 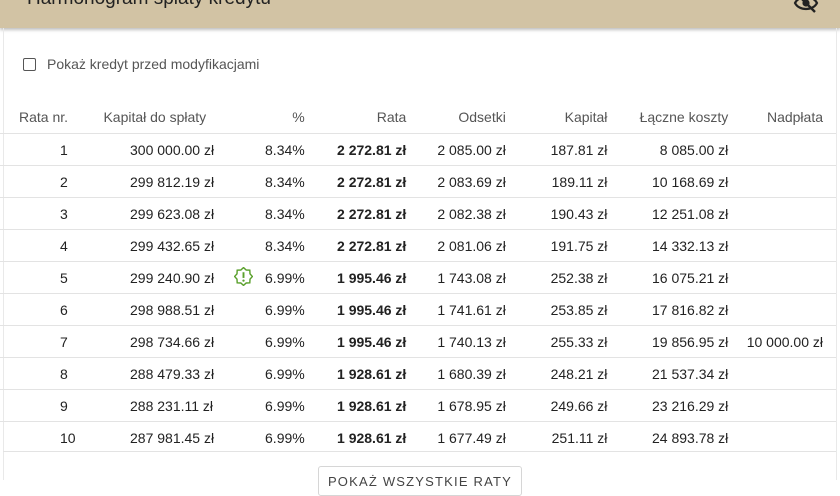 What do you see at coordinates (172, 309) in the screenshot?
I see `cell-remaining: 298 988.51 zł` at bounding box center [172, 309].